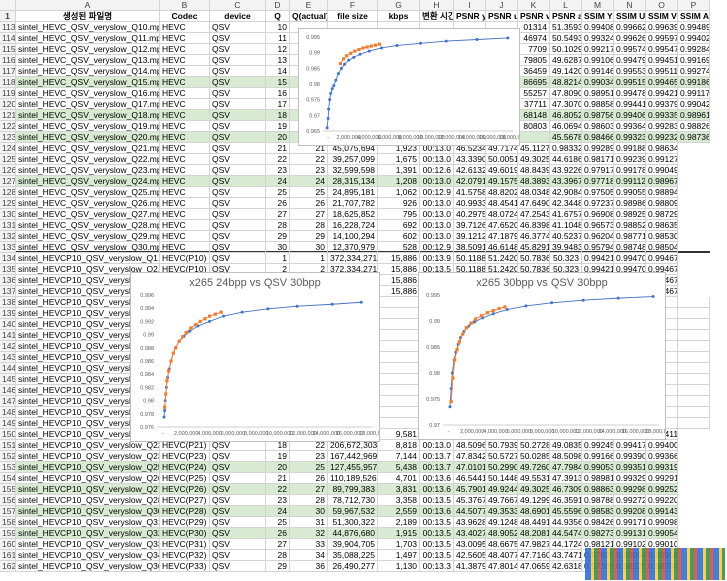 Image resolution: width=727 pixels, height=581 pixels. I want to click on table-cell: 0.994179, so click(630, 445).